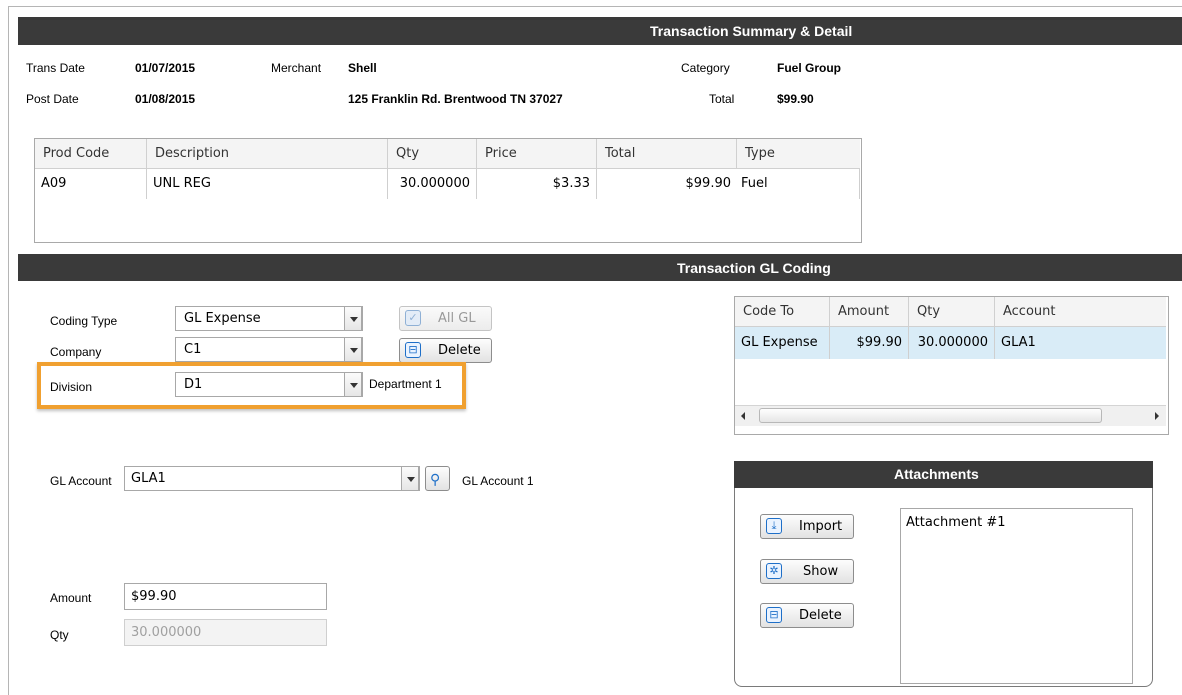 The height and width of the screenshot is (695, 1182). Describe the element at coordinates (600, 267) in the screenshot. I see `coding-header: Transaction GL Coding` at that location.